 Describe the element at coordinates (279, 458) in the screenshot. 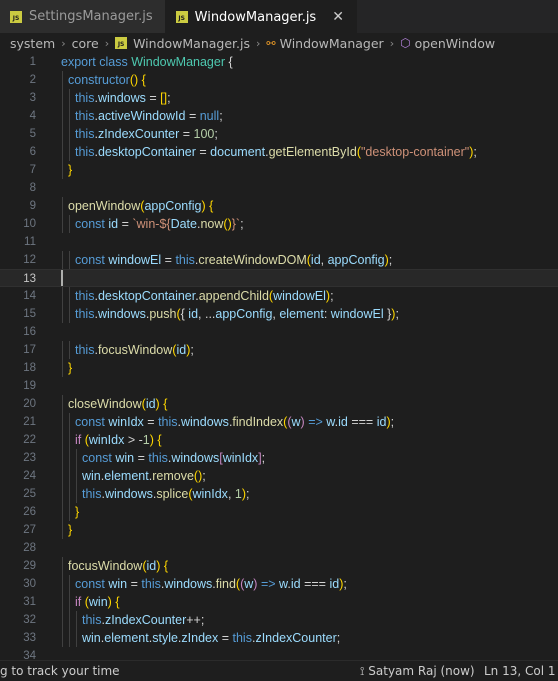

I see `code-line: 23 const win = this.windows[winIdx];` at that location.